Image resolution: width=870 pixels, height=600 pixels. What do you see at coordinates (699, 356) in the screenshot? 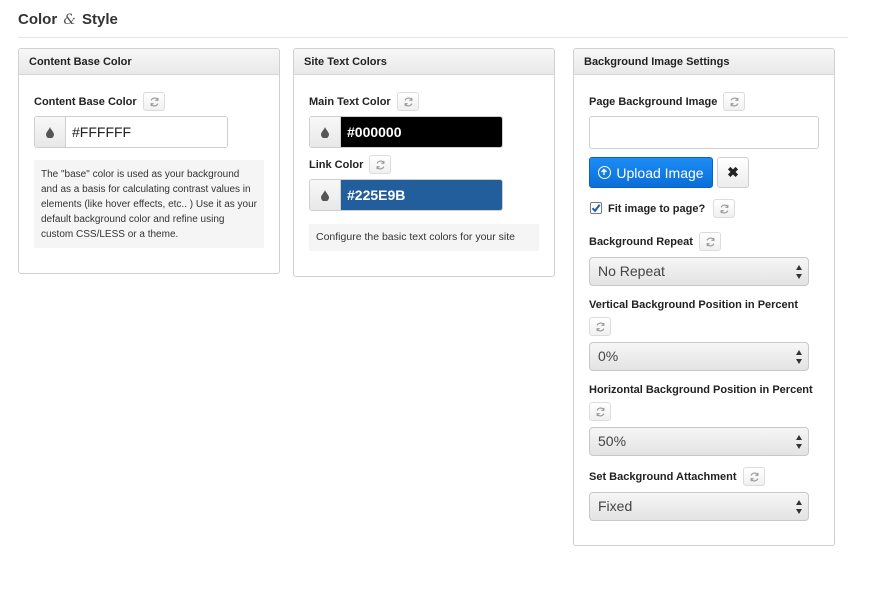
I see `vertical-position-select: 0%` at bounding box center [699, 356].